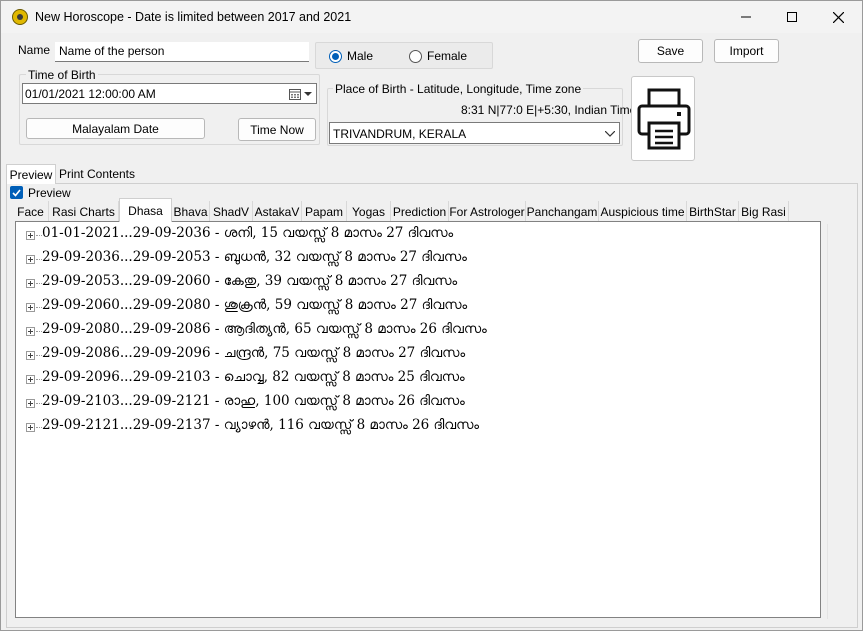 This screenshot has width=863, height=631. What do you see at coordinates (400, 134) in the screenshot?
I see `place-value: TRIVANDRUM, KERALA` at bounding box center [400, 134].